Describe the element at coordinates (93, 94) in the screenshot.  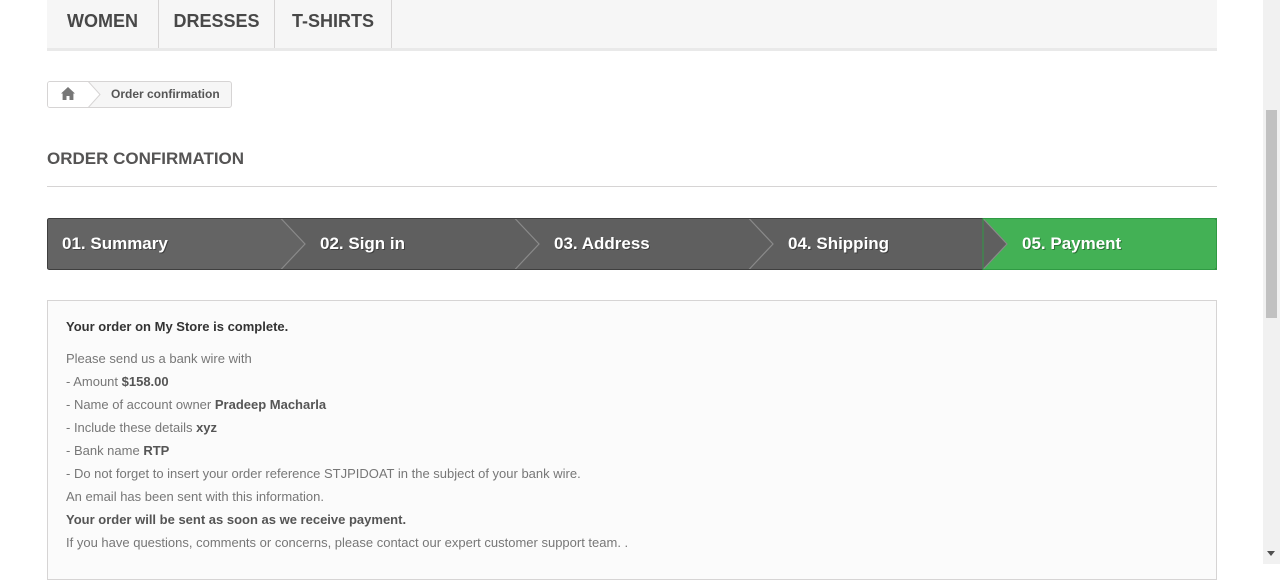
I see `breadcrumb-separator` at that location.